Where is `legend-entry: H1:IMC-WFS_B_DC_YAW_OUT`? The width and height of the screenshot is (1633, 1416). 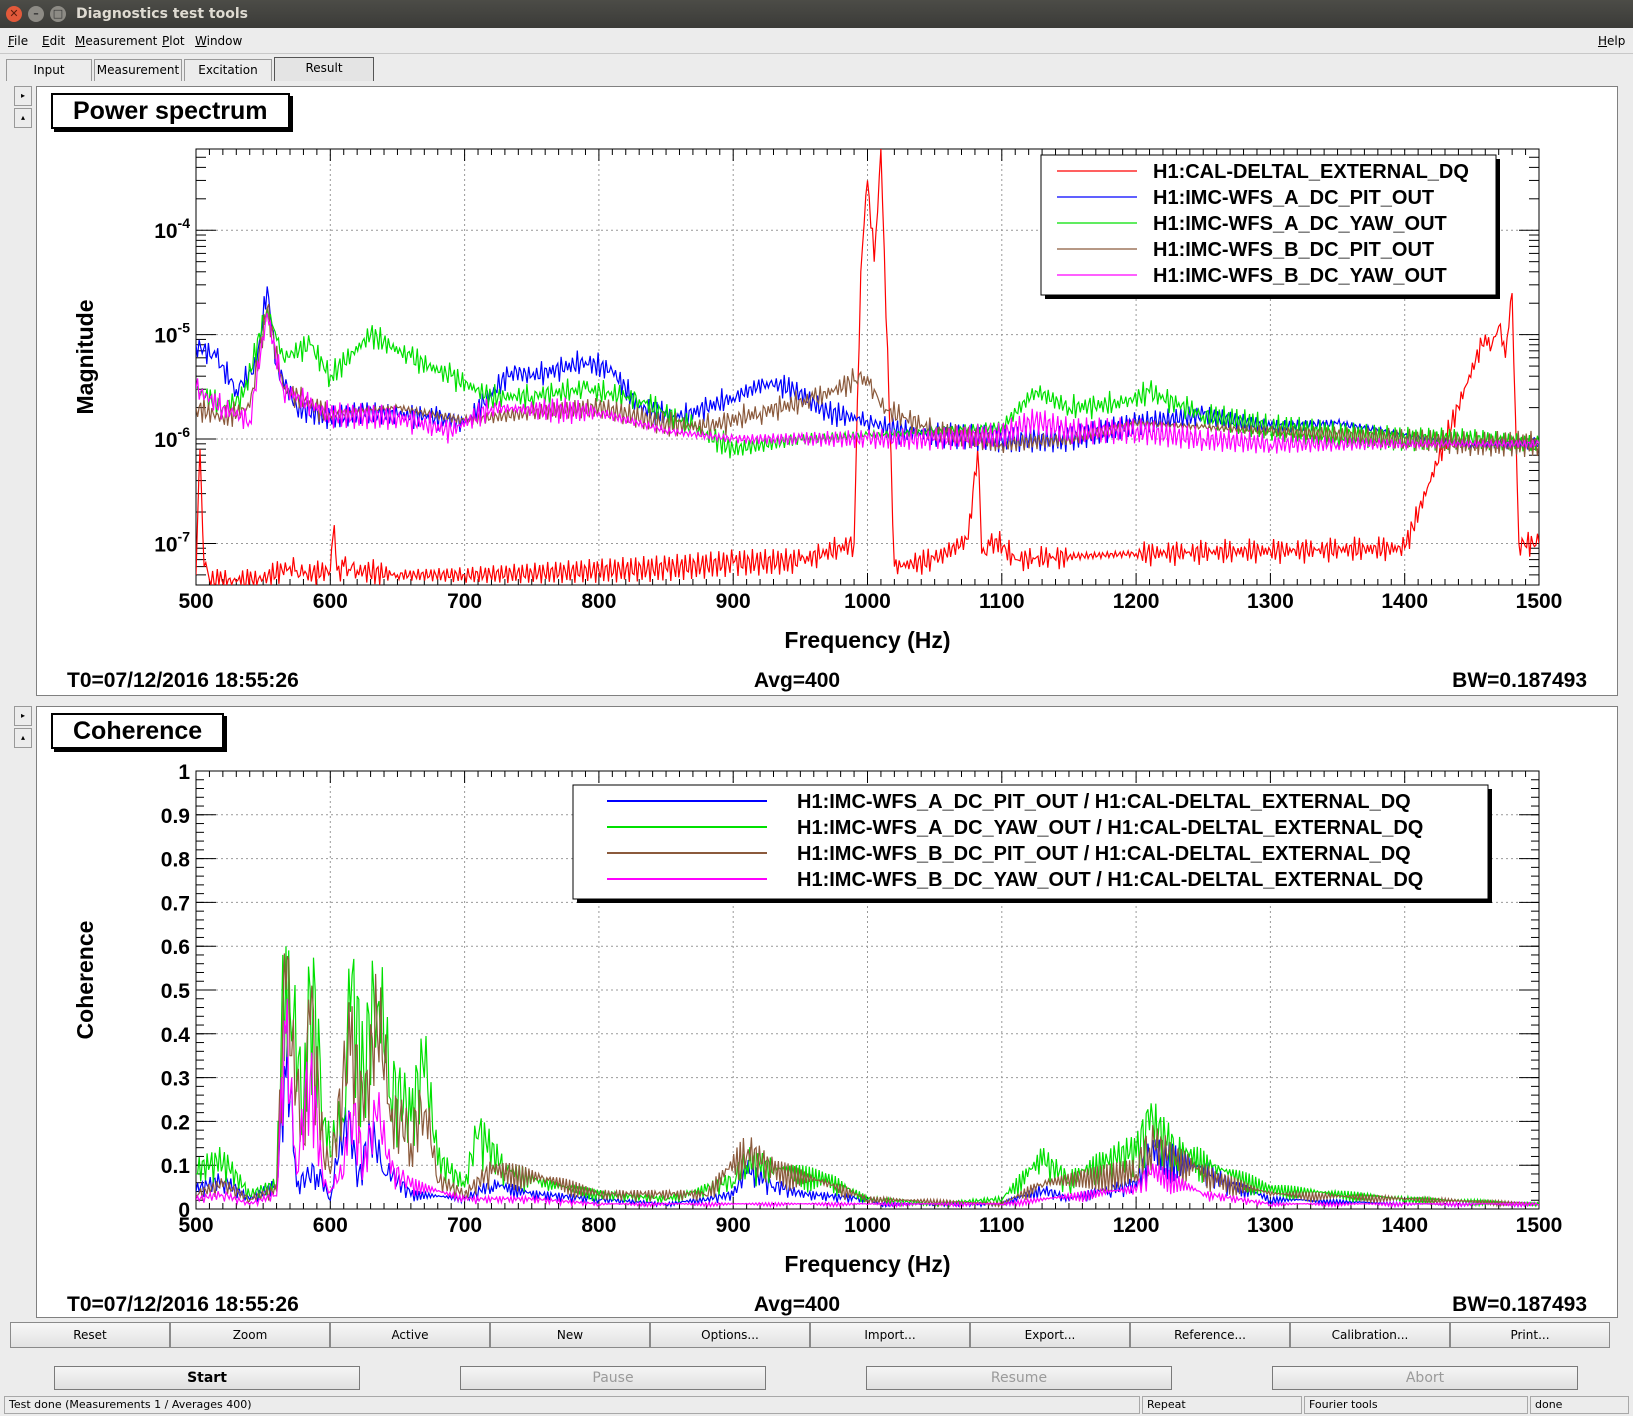 legend-entry: H1:IMC-WFS_B_DC_YAW_OUT is located at coordinates (1300, 276).